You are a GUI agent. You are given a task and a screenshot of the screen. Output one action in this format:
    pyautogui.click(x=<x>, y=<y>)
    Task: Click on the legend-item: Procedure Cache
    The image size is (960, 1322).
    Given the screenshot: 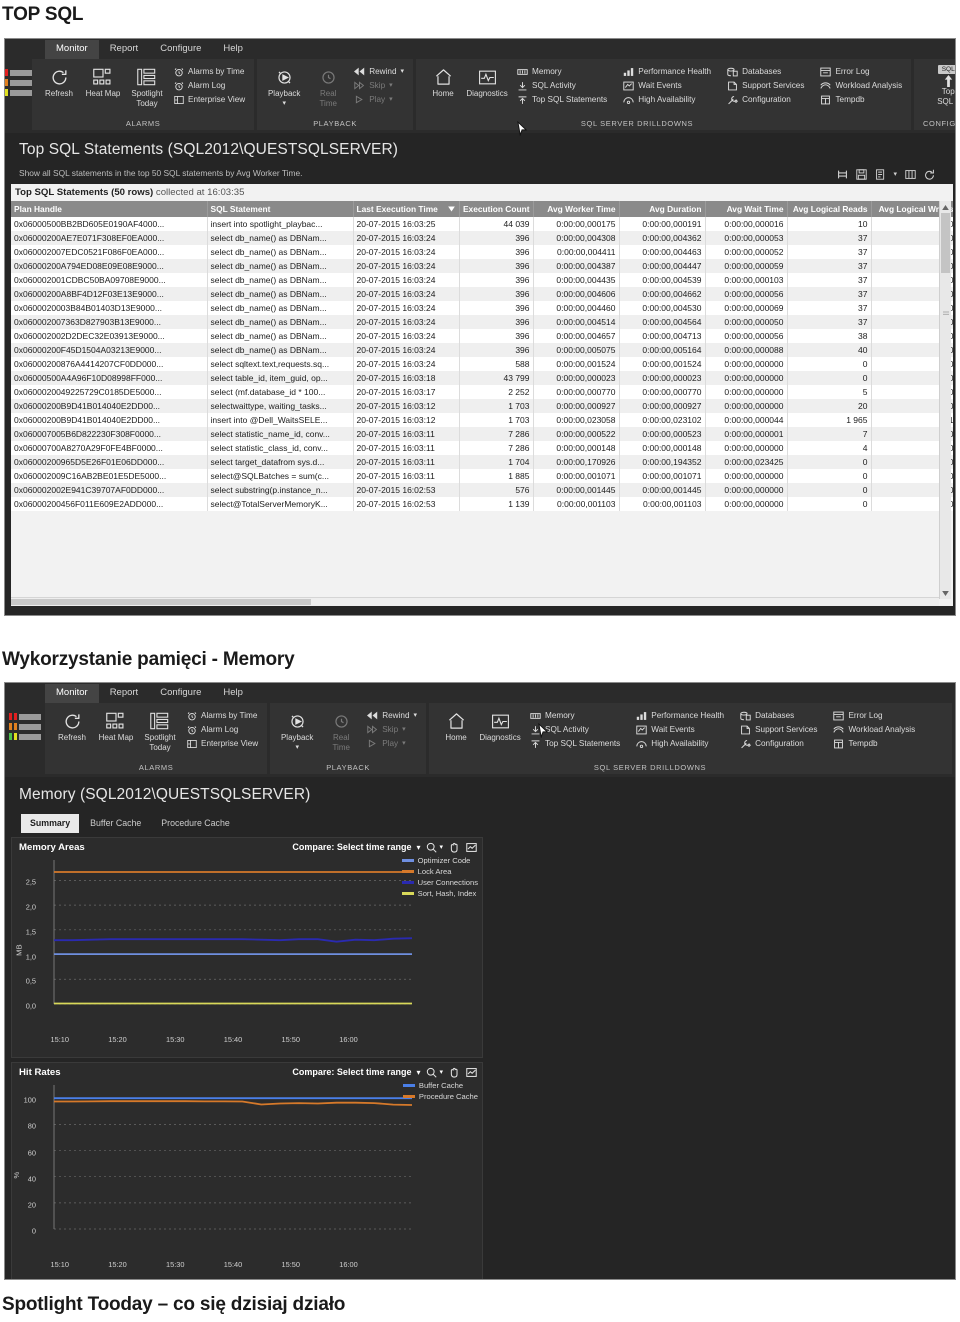 What is the action you would take?
    pyautogui.click(x=440, y=1096)
    